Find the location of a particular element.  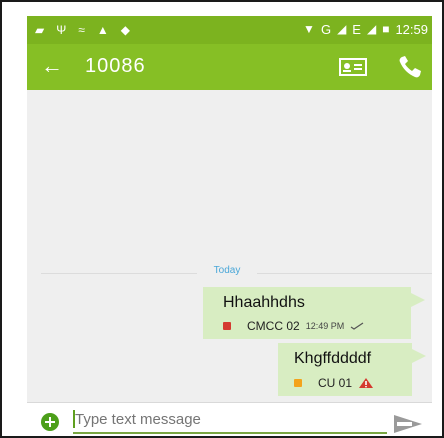

phone-icon is located at coordinates (410, 67).